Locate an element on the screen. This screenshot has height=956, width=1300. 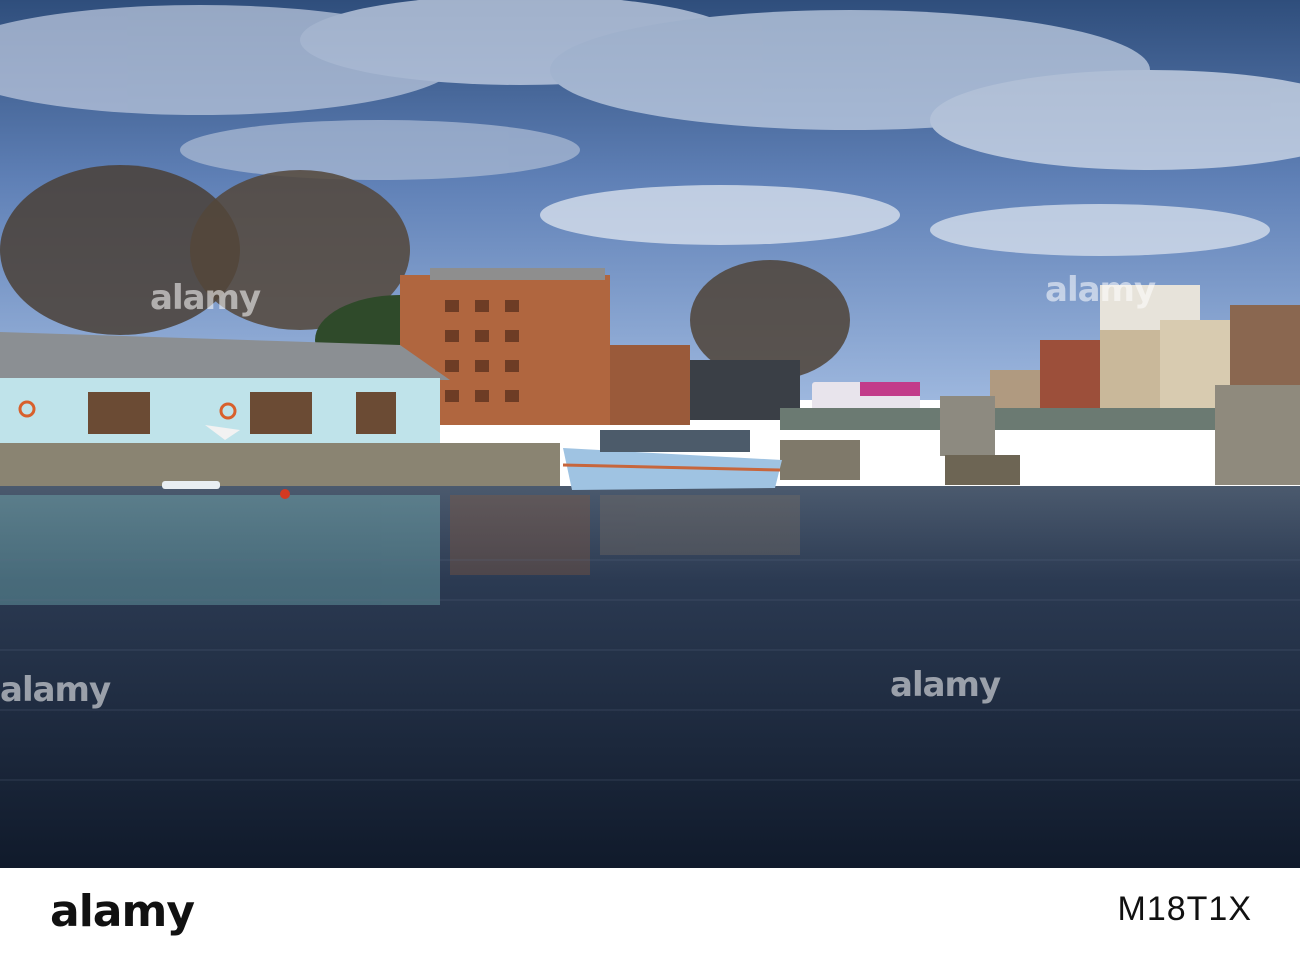
buoy is located at coordinates (285, 494).